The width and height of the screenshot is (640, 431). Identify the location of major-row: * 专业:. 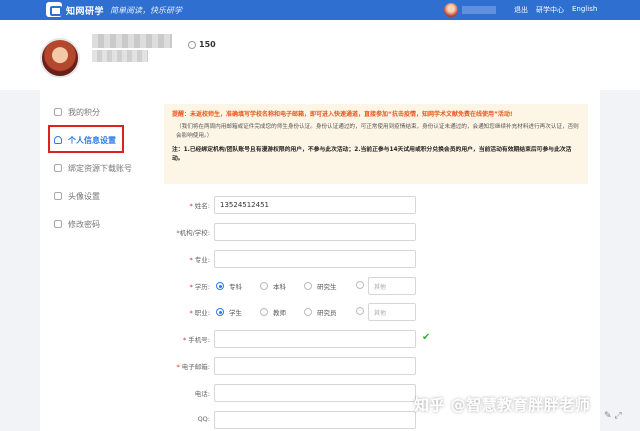
(314, 259).